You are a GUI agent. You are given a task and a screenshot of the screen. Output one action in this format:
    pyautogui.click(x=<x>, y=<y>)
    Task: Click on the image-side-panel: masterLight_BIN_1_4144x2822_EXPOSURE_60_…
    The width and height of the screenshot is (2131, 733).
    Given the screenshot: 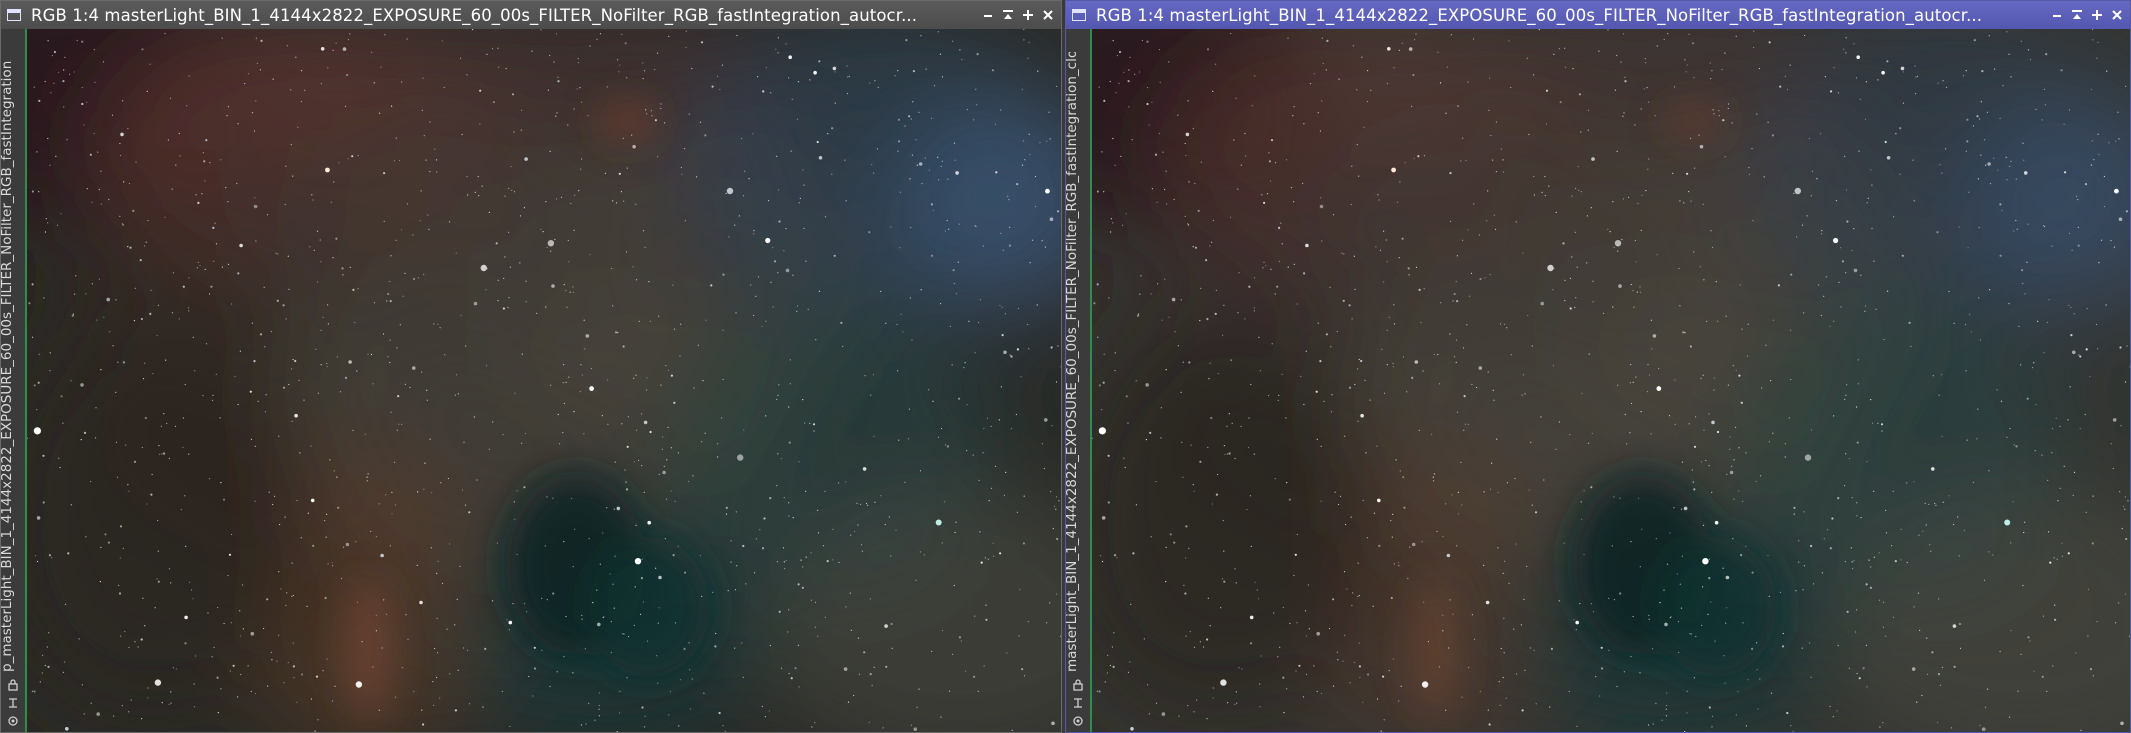 What is the action you would take?
    pyautogui.click(x=1079, y=380)
    